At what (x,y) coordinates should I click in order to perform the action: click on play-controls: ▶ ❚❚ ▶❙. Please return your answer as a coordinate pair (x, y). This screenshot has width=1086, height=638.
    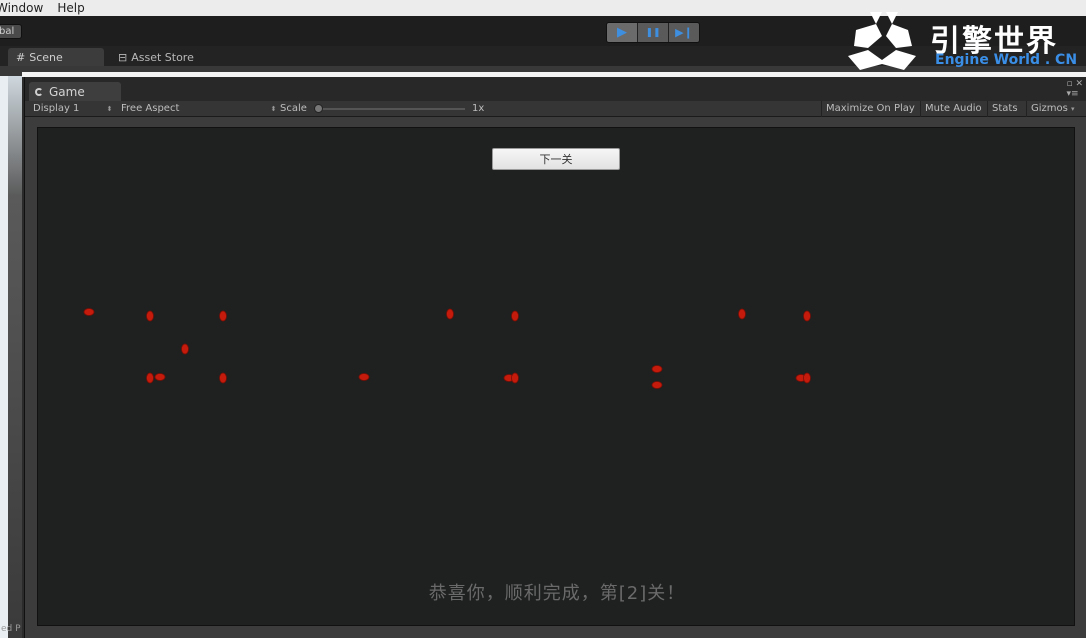
    Looking at the image, I should click on (653, 32).